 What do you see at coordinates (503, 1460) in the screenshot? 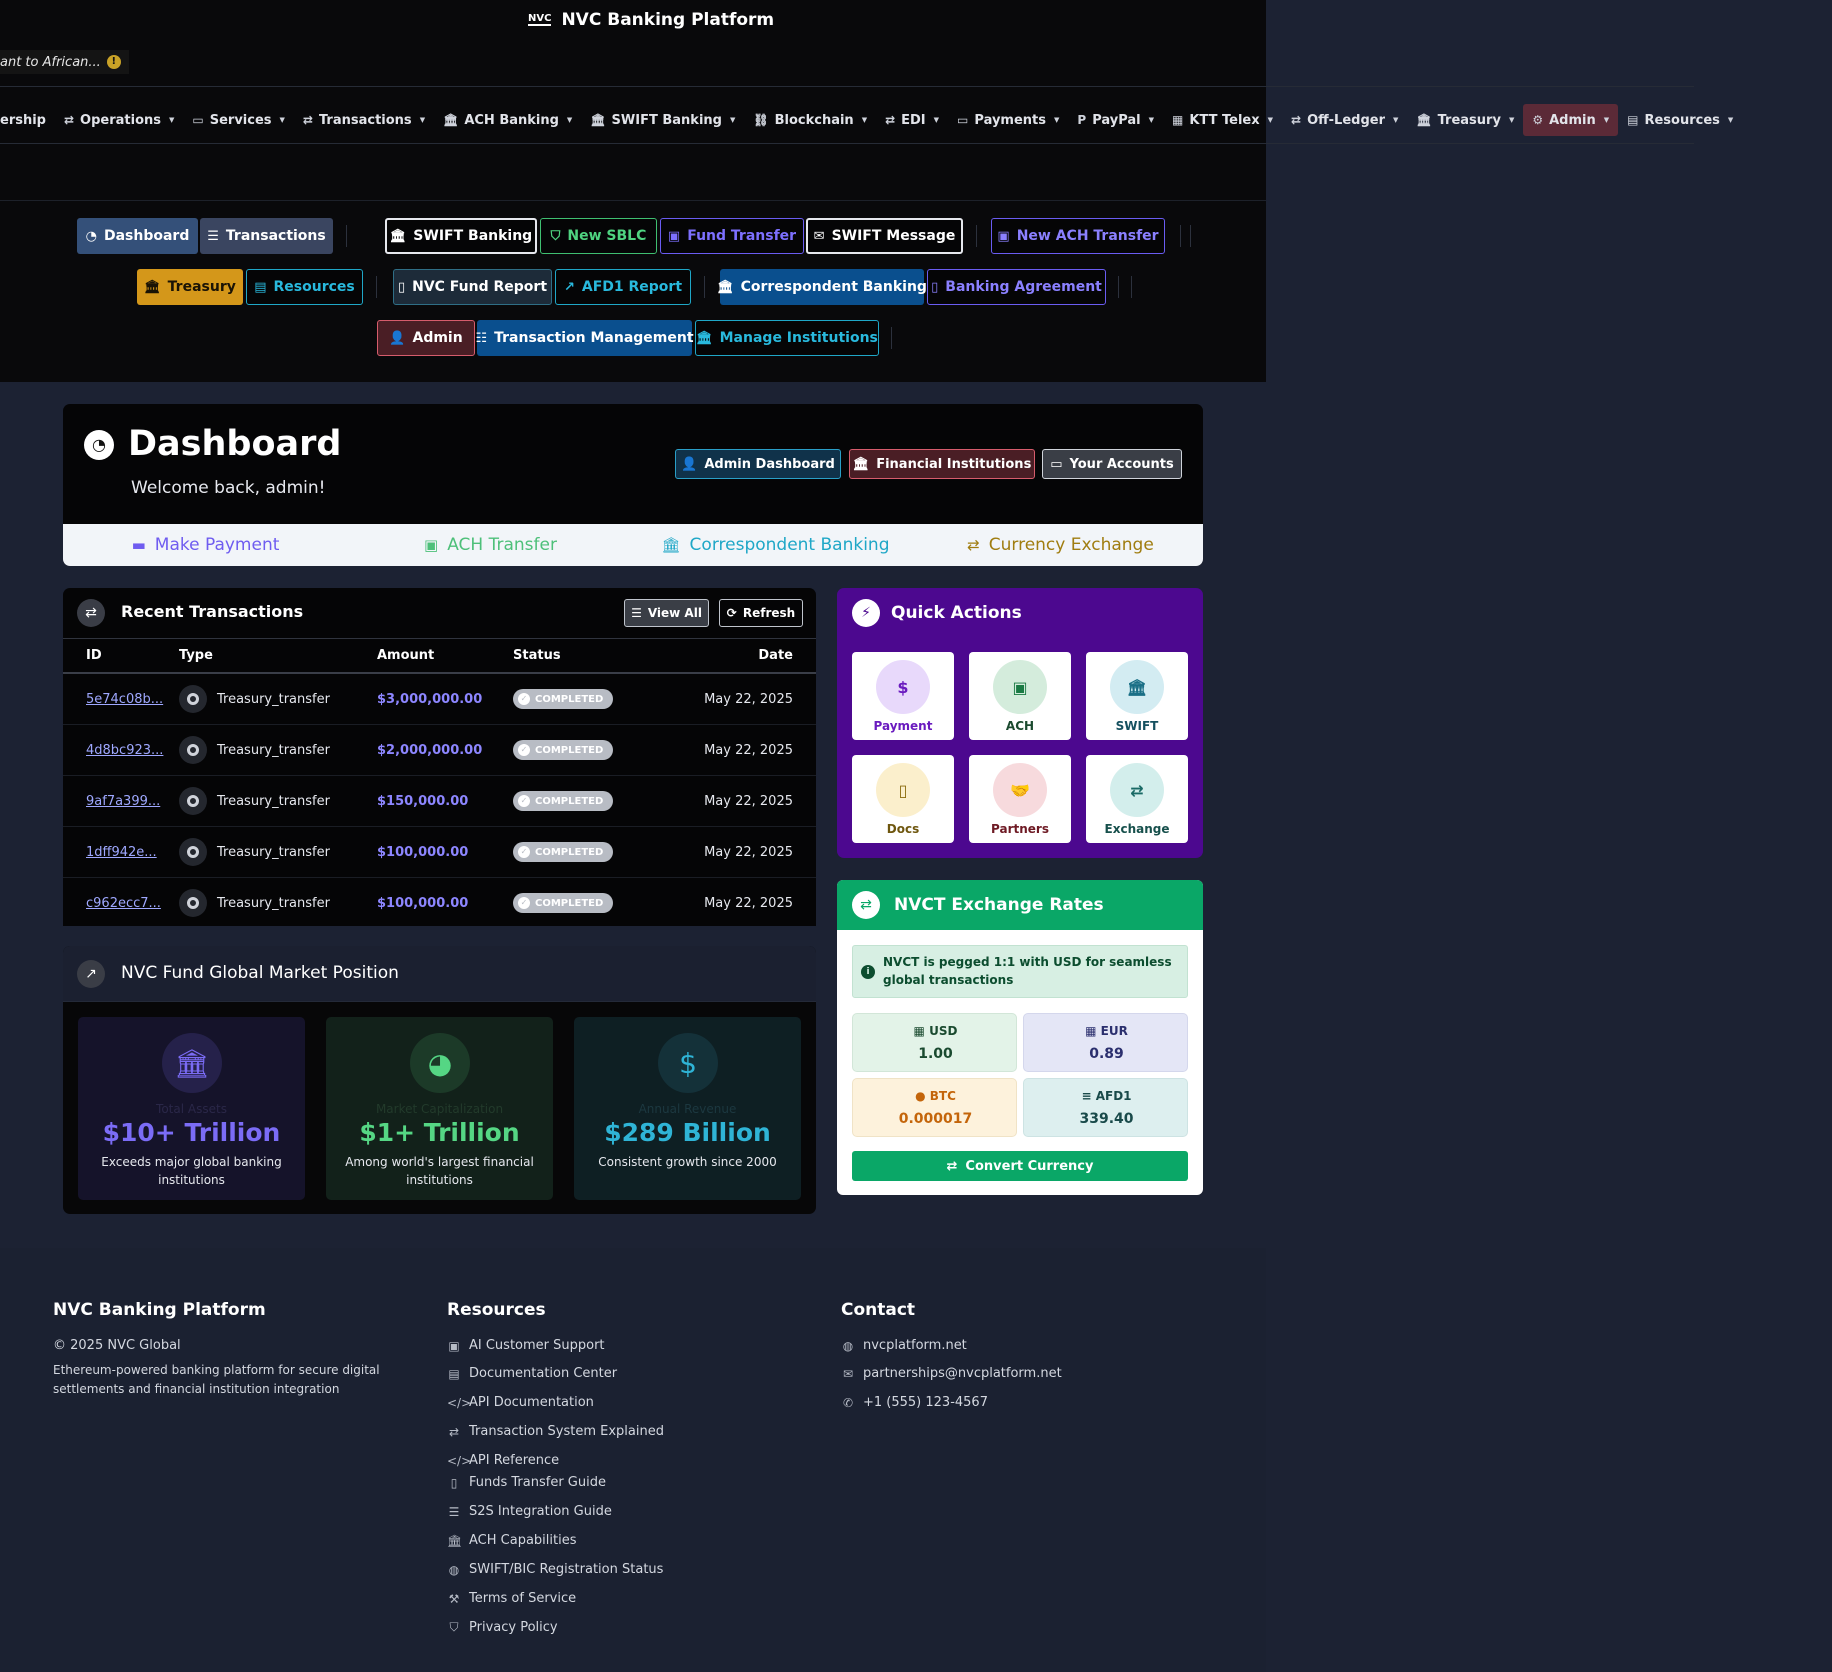
I see `footer-link-api-reference: </> API Reference` at bounding box center [503, 1460].